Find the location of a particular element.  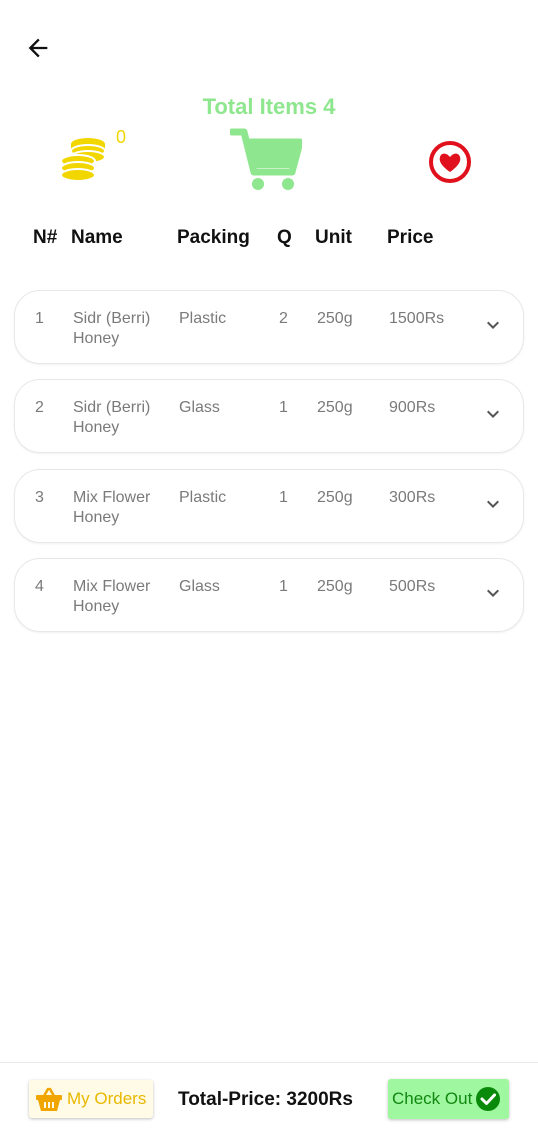

row-price: 1500Rs is located at coordinates (417, 318).